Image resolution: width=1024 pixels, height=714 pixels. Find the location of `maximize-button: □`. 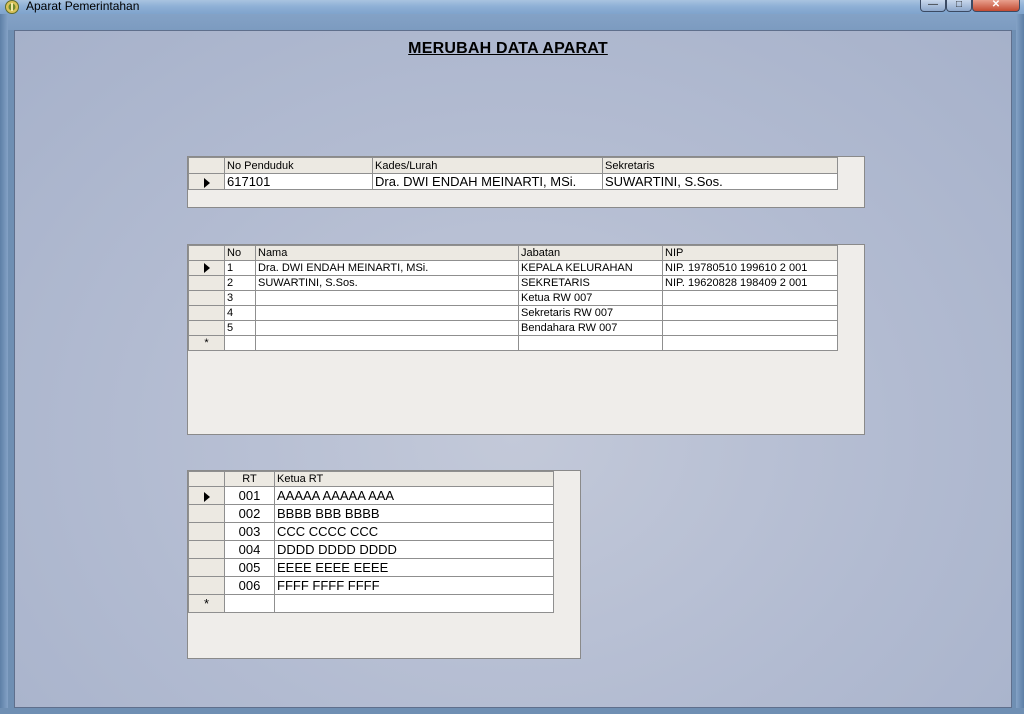

maximize-button: □ is located at coordinates (959, 6).